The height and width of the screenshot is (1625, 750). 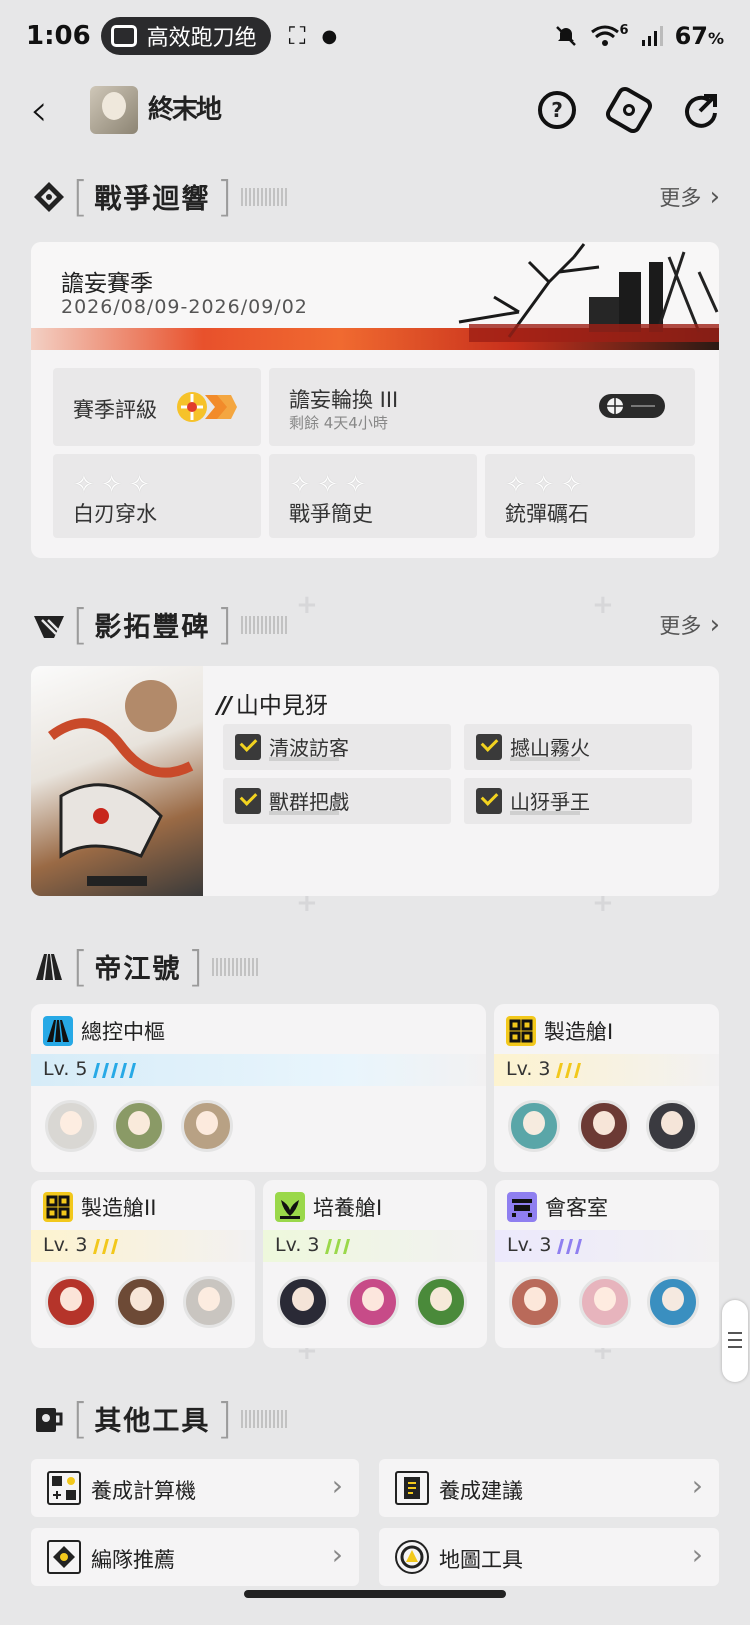 I want to click on room-card-control-center: 總控中樞 Lv. 5, so click(x=258, y=1088).